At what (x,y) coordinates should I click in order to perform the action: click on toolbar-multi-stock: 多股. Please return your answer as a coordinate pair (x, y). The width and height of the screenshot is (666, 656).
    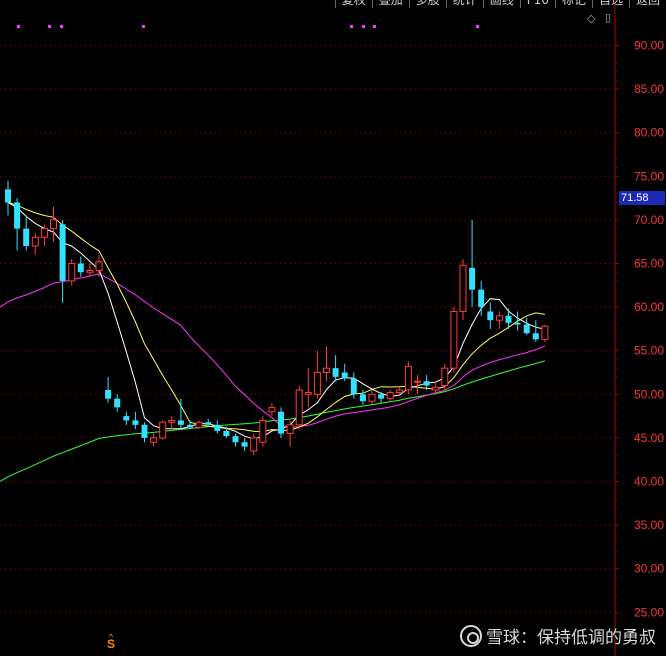
    Looking at the image, I should click on (427, 4).